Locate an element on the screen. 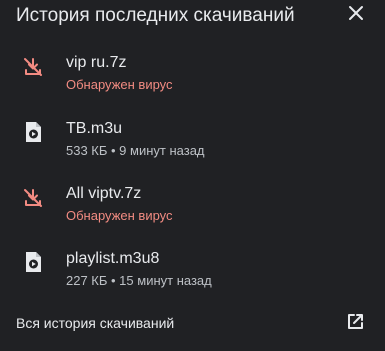  download-filename: vip ru.7z is located at coordinates (96, 62).